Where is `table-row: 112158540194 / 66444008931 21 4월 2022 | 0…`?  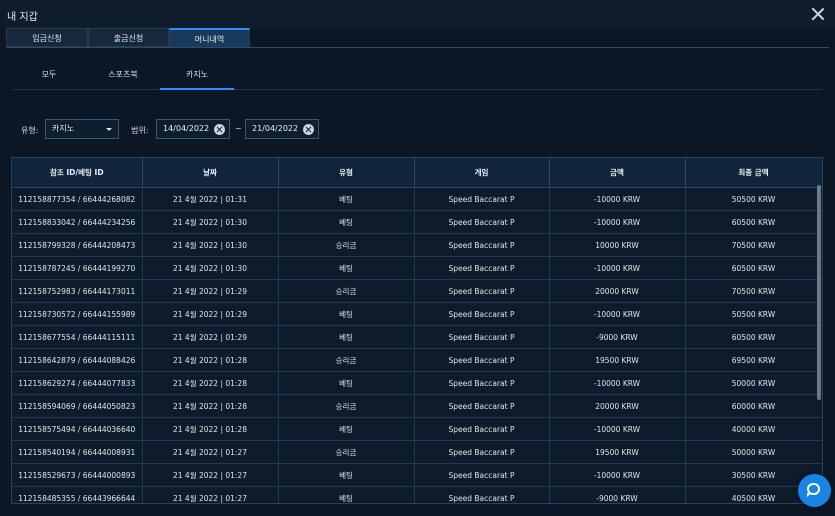
table-row: 112158540194 / 66444008931 21 4월 2022 | 0… is located at coordinates (417, 452).